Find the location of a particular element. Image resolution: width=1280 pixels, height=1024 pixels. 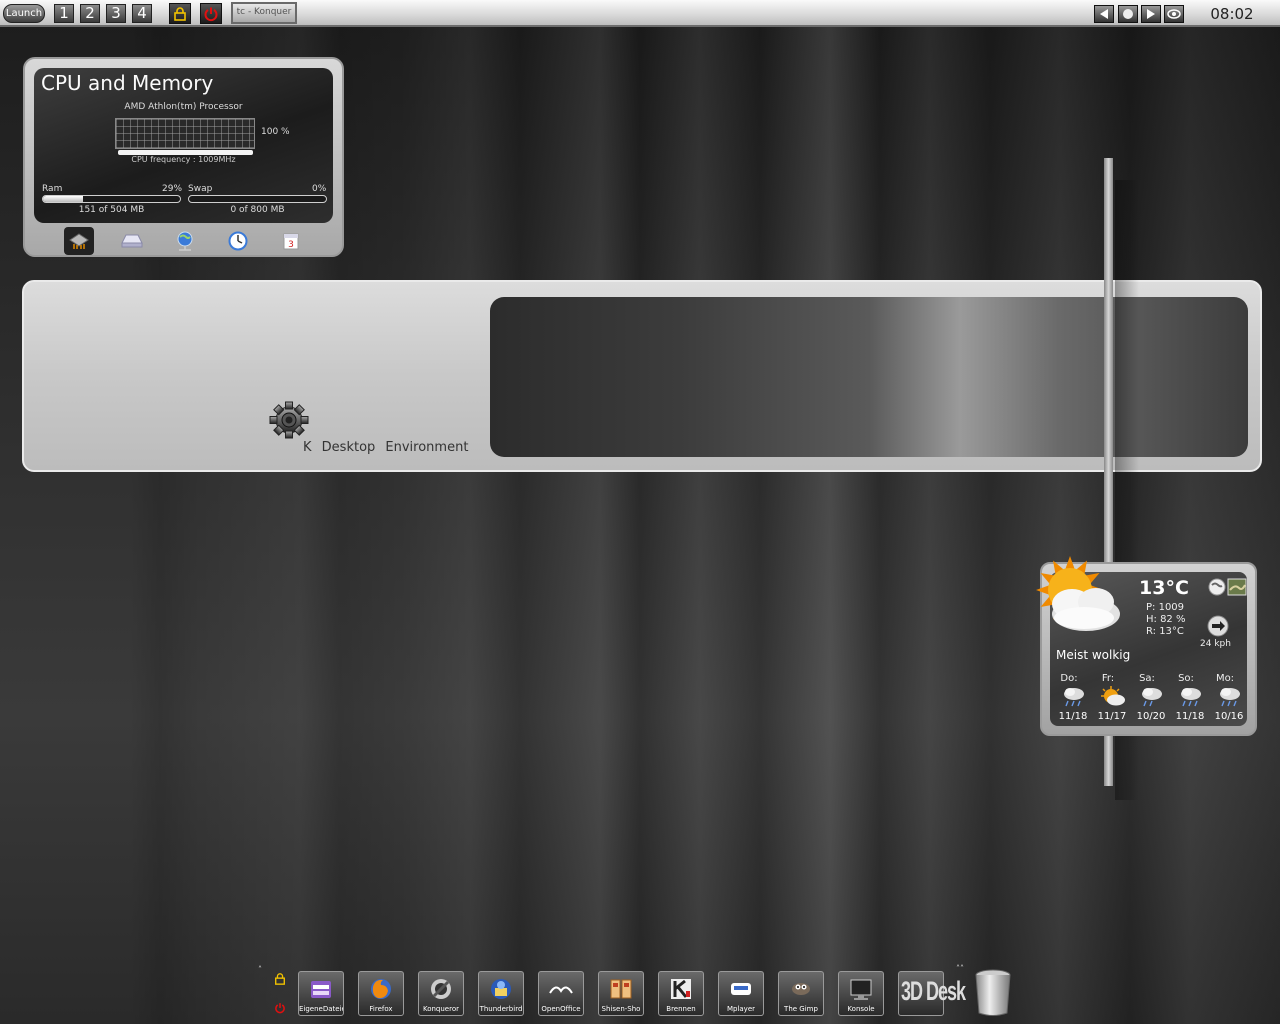

widget-title: CPU and Memory is located at coordinates (127, 83).